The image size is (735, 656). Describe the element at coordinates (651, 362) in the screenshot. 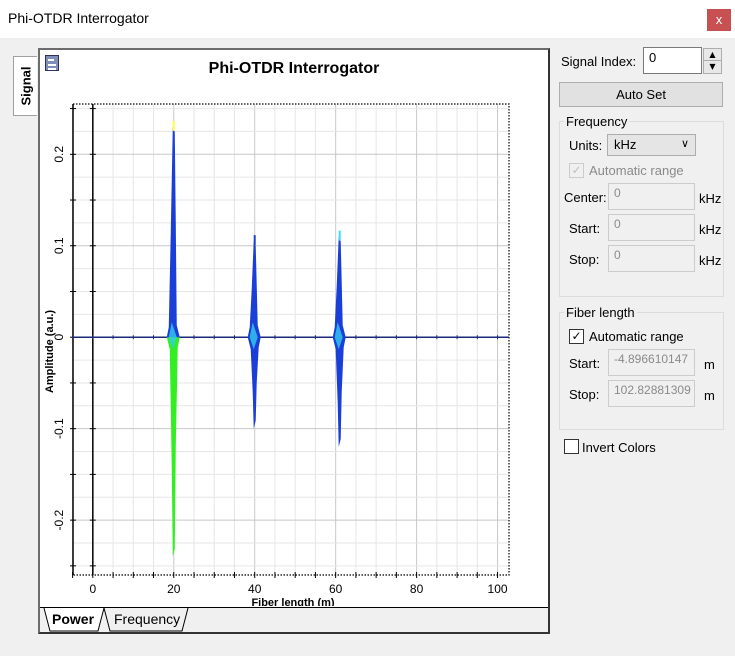

I see `fiber-start-input: -4.896610147` at that location.